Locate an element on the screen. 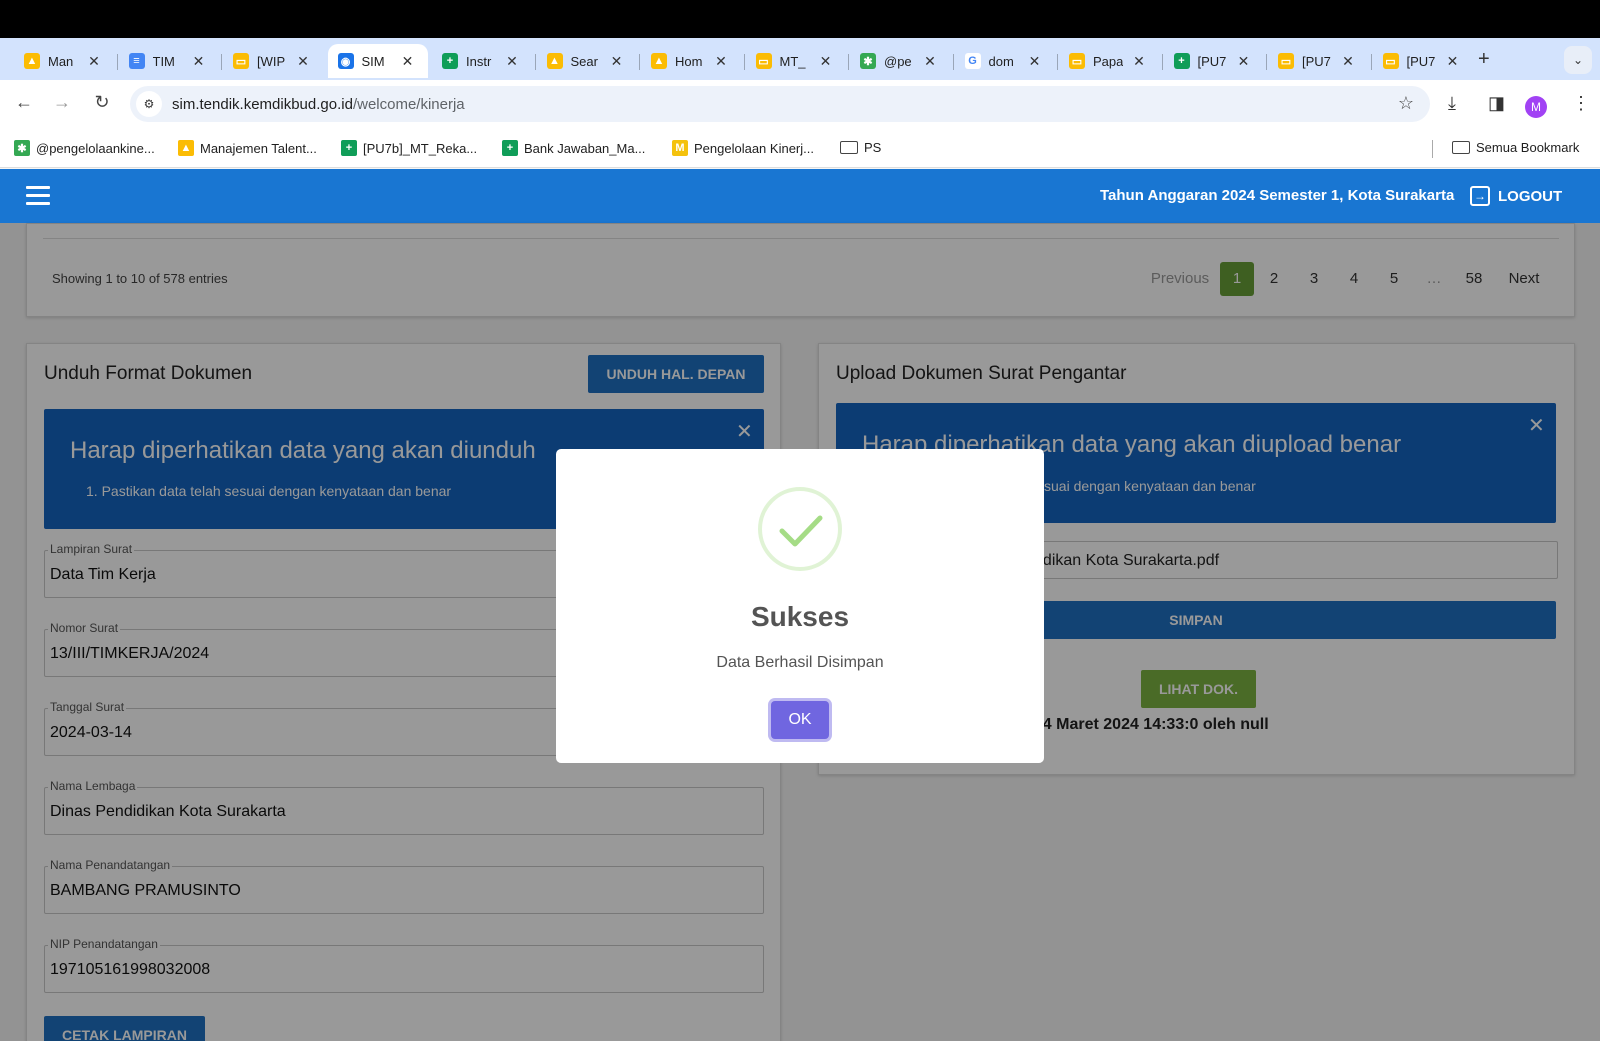 This screenshot has height=1041, width=1600. site-info-icon: ⚙ is located at coordinates (149, 104).